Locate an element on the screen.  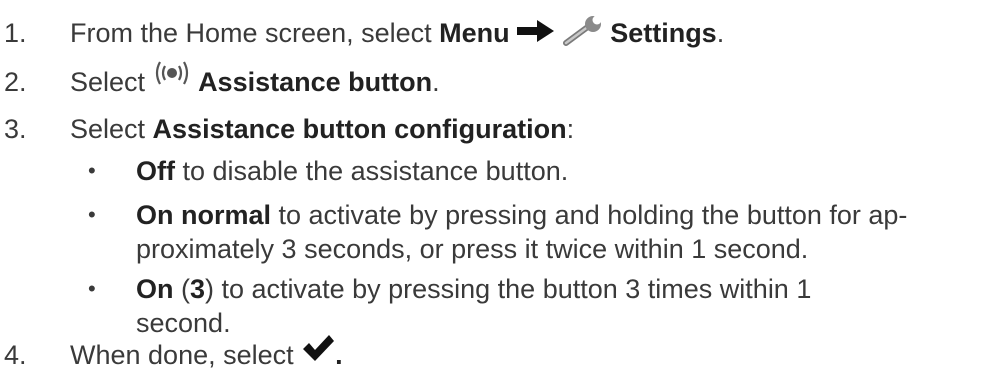
step-number: 3. is located at coordinates (15, 129).